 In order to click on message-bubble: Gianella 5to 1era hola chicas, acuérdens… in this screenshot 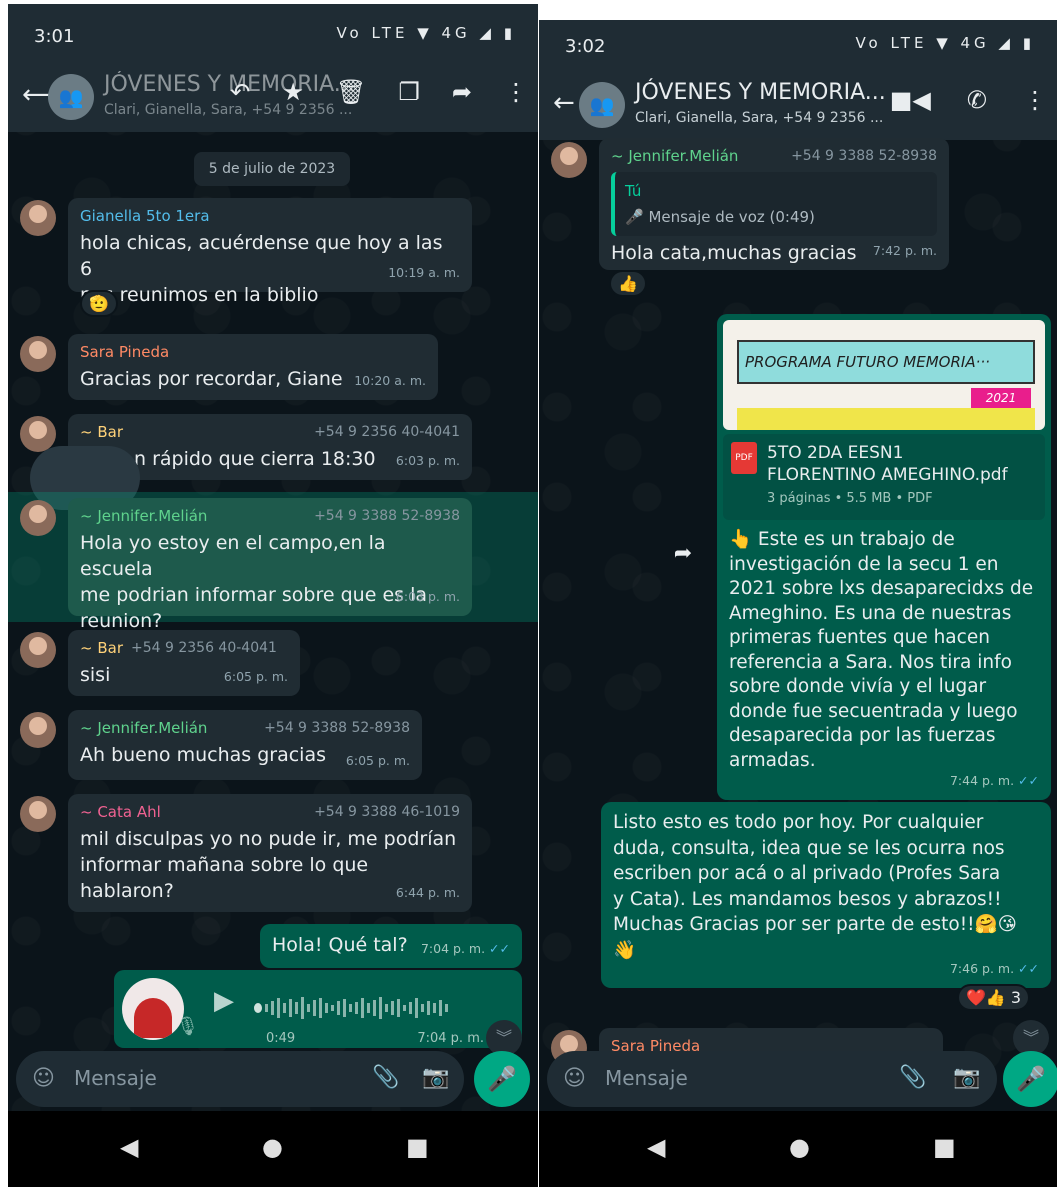, I will do `click(270, 252)`.